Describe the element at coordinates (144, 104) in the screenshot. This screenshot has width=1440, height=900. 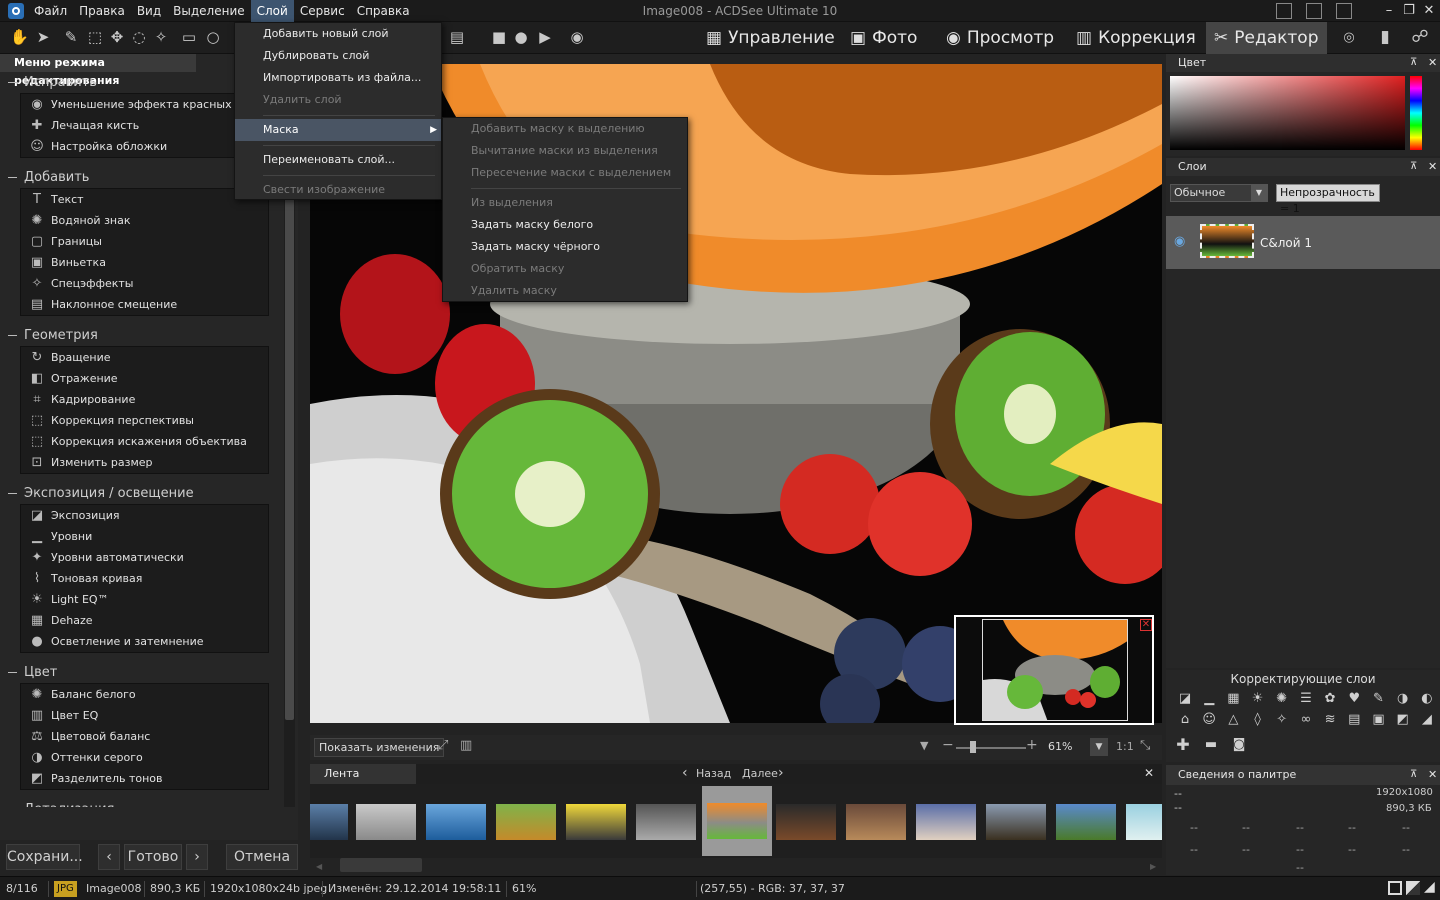
I see `tool-red-eye: ◉ Уменьшение эффекта красных глаз` at that location.